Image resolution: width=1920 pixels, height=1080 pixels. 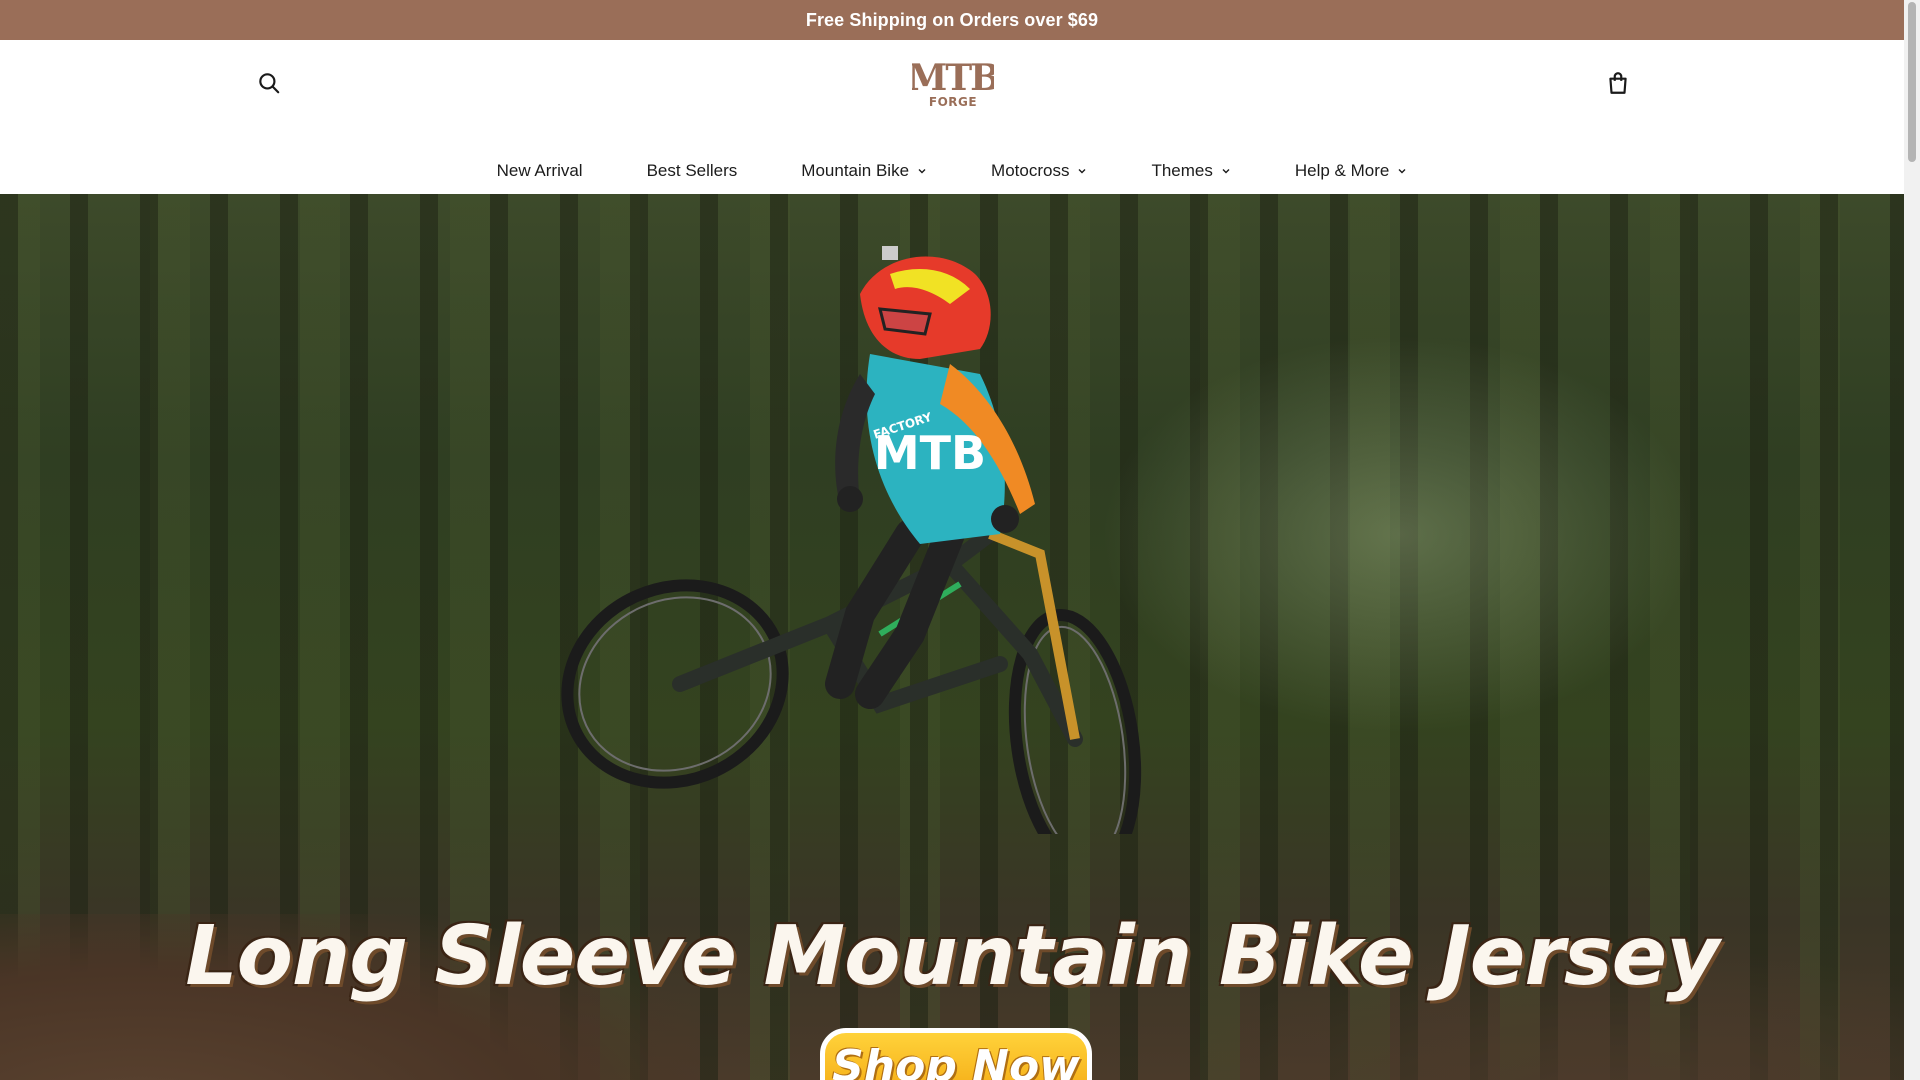 I want to click on nav-item-label: Themes, so click(x=1182, y=170).